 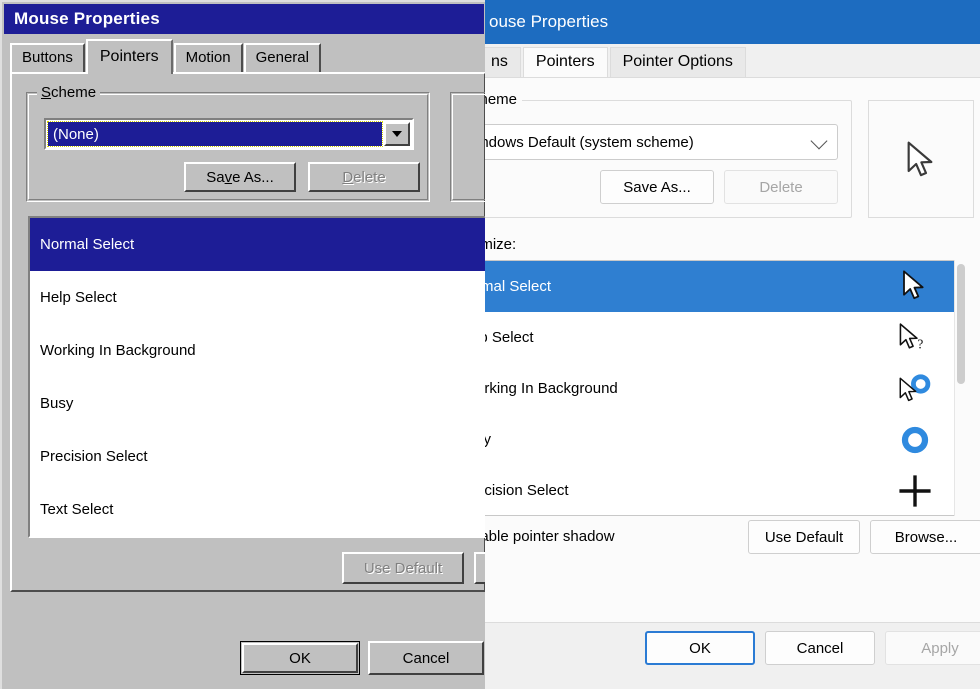 I want to click on scheme-combobox-value: (None), so click(x=215, y=134).